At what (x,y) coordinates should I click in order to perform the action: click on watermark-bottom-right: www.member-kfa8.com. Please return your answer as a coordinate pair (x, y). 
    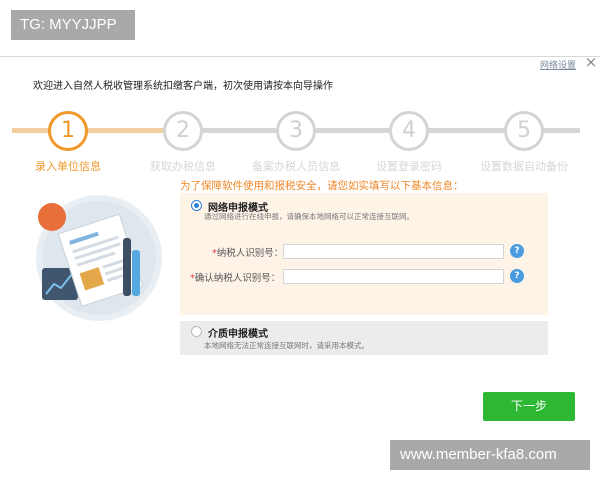
    Looking at the image, I should click on (490, 455).